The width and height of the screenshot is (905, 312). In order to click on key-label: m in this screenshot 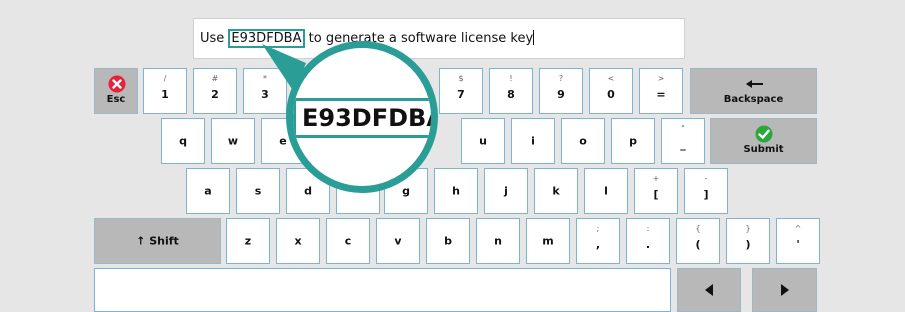, I will do `click(548, 241)`.